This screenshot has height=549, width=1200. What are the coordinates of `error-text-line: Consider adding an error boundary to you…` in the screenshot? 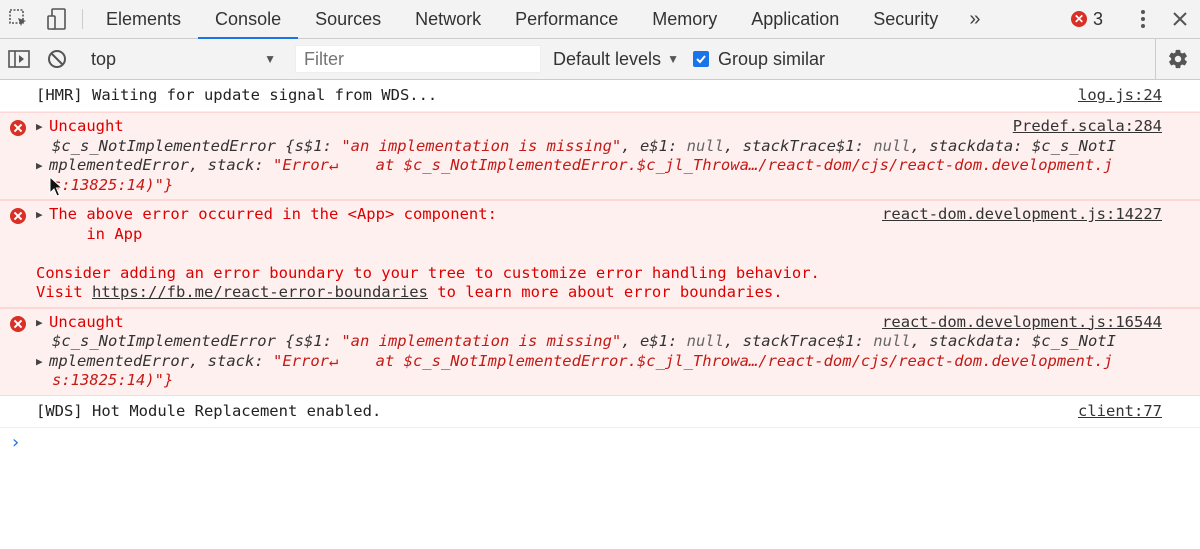 It's located at (428, 272).